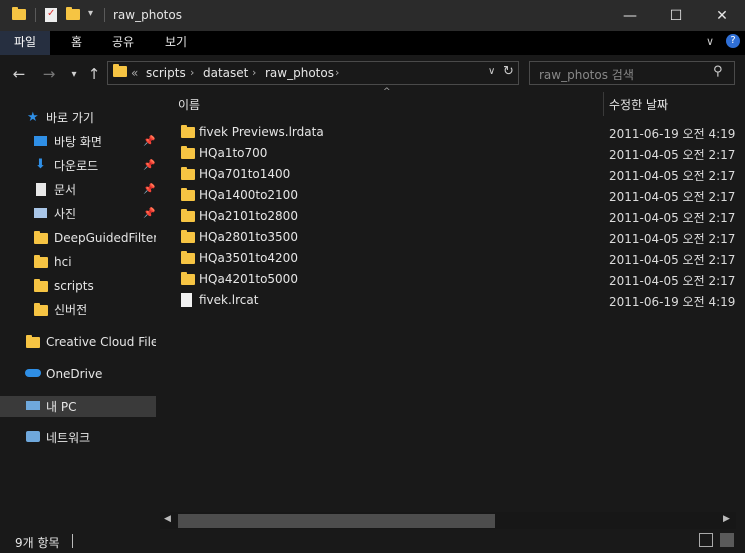  I want to click on list-item: HQa2101to2800 2011-04-05 오전 2:17, so click(448, 216).